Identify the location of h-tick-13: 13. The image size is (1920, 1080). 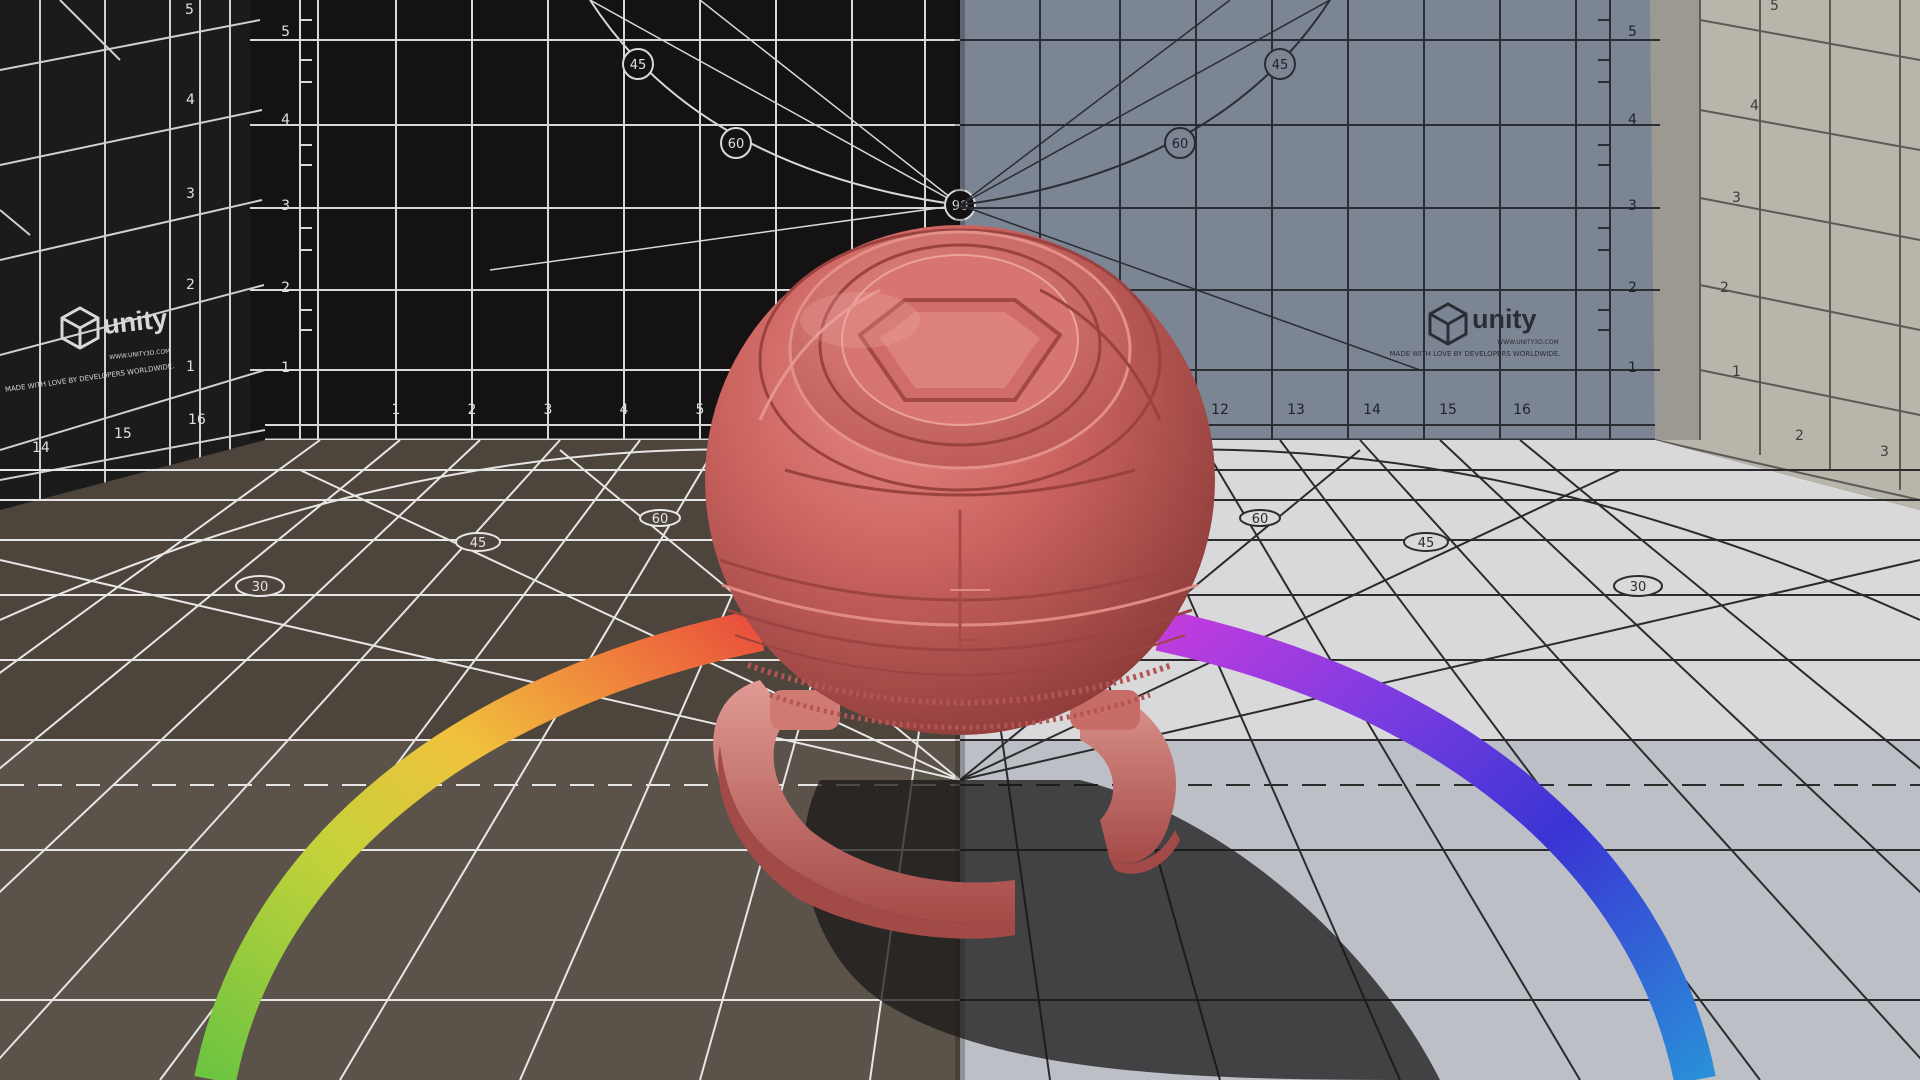
(1296, 410).